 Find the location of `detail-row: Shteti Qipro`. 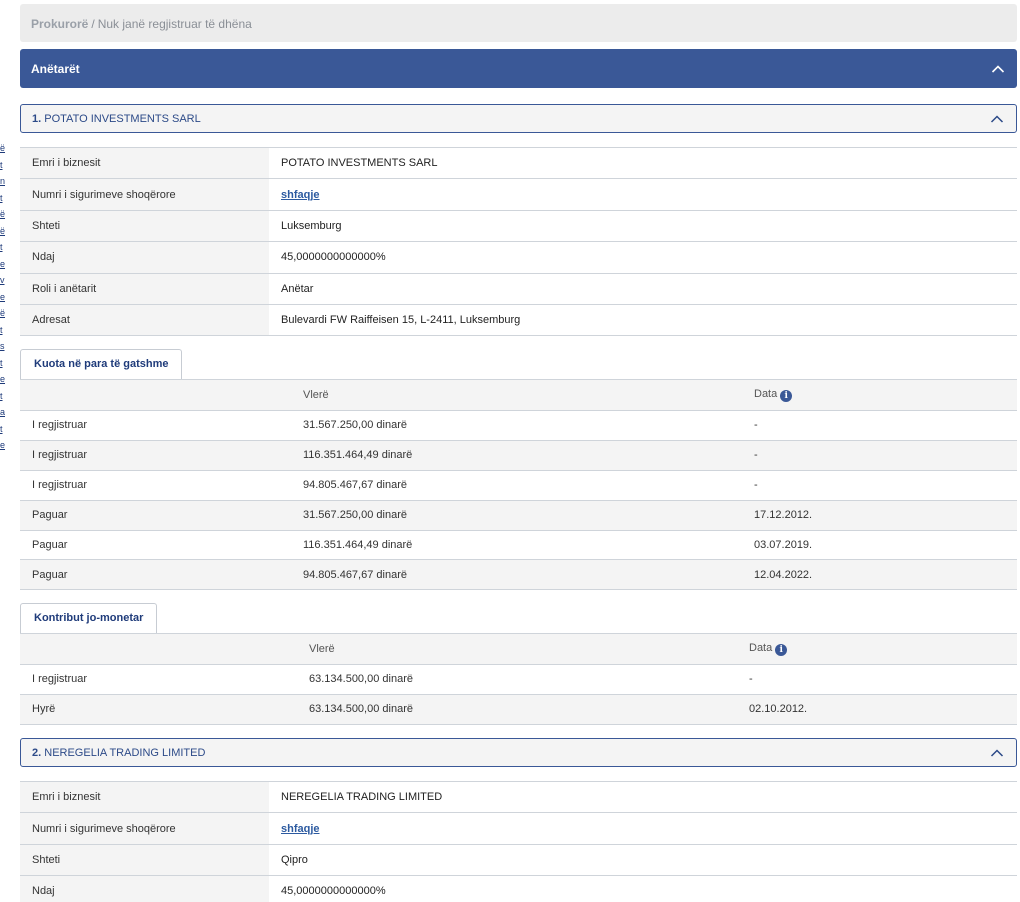

detail-row: Shteti Qipro is located at coordinates (518, 859).